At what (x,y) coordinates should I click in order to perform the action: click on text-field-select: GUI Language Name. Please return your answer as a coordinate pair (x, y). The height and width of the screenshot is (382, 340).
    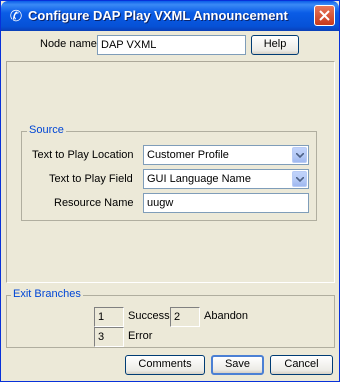
    Looking at the image, I should click on (226, 179).